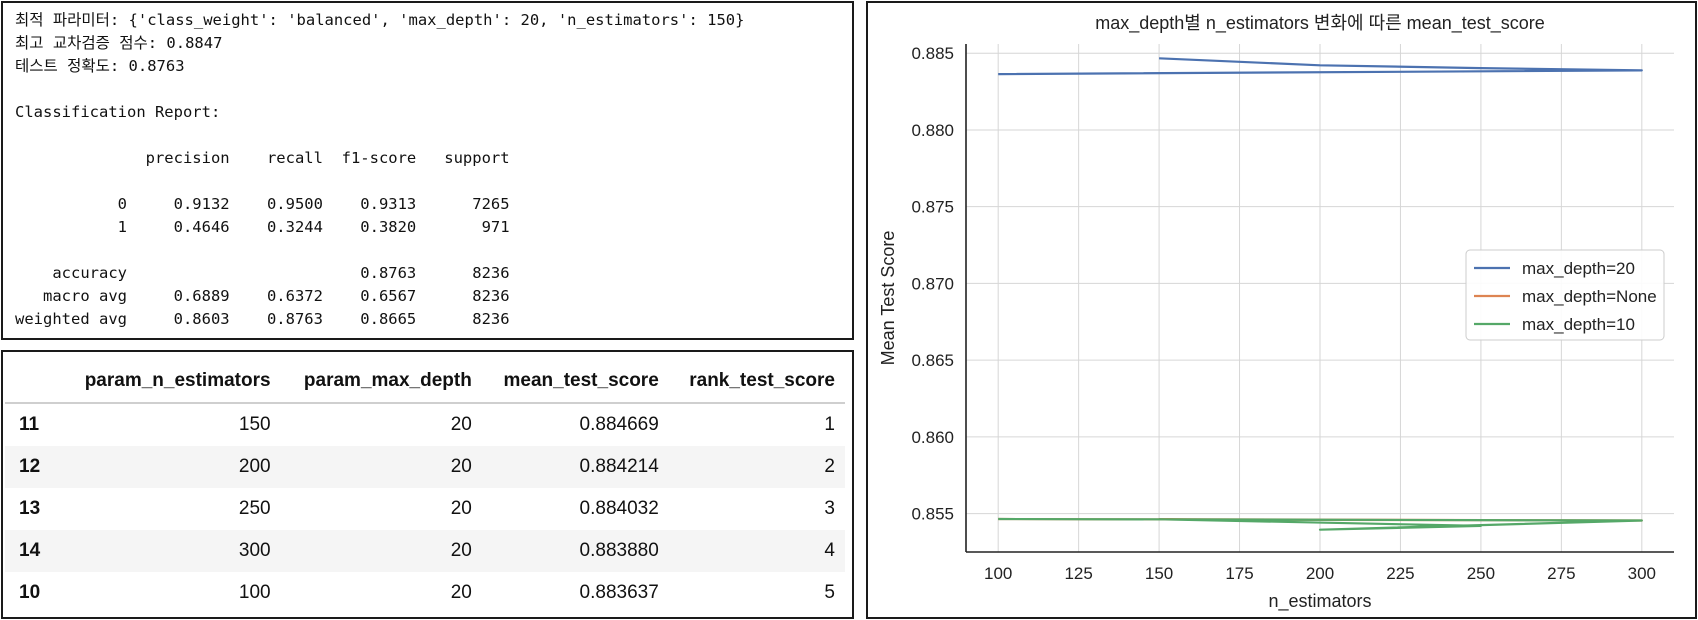 Image resolution: width=1698 pixels, height=620 pixels. Describe the element at coordinates (32, 467) in the screenshot. I see `row-index: 12` at that location.